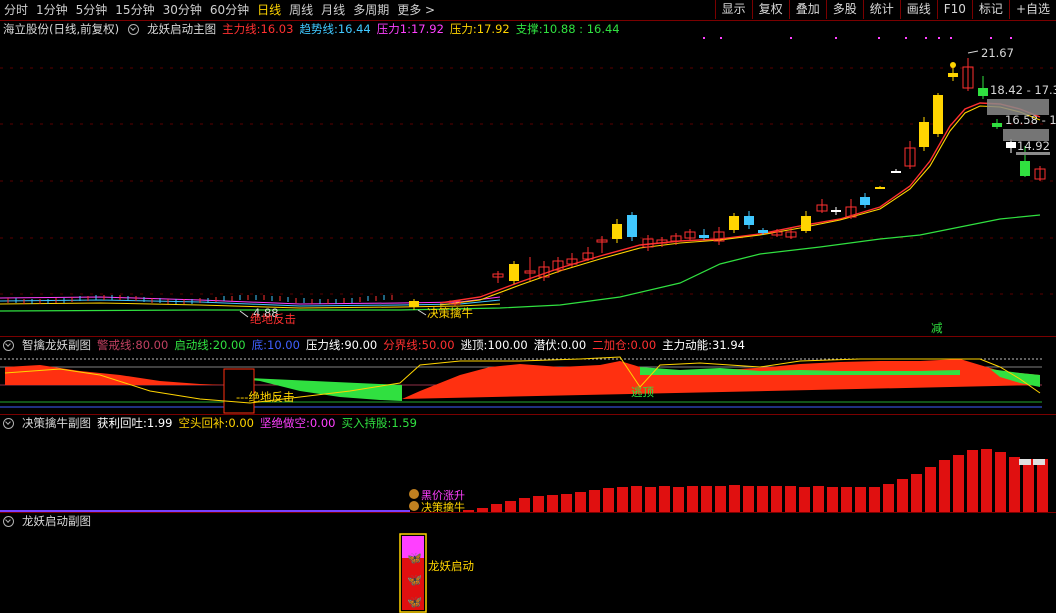 Image resolution: width=1056 pixels, height=613 pixels. I want to click on period-tabs: 分时 1分钟 5分钟 15分钟 30分钟 60分钟 日线 周线 月线 多周期 更多 >, so click(219, 10).